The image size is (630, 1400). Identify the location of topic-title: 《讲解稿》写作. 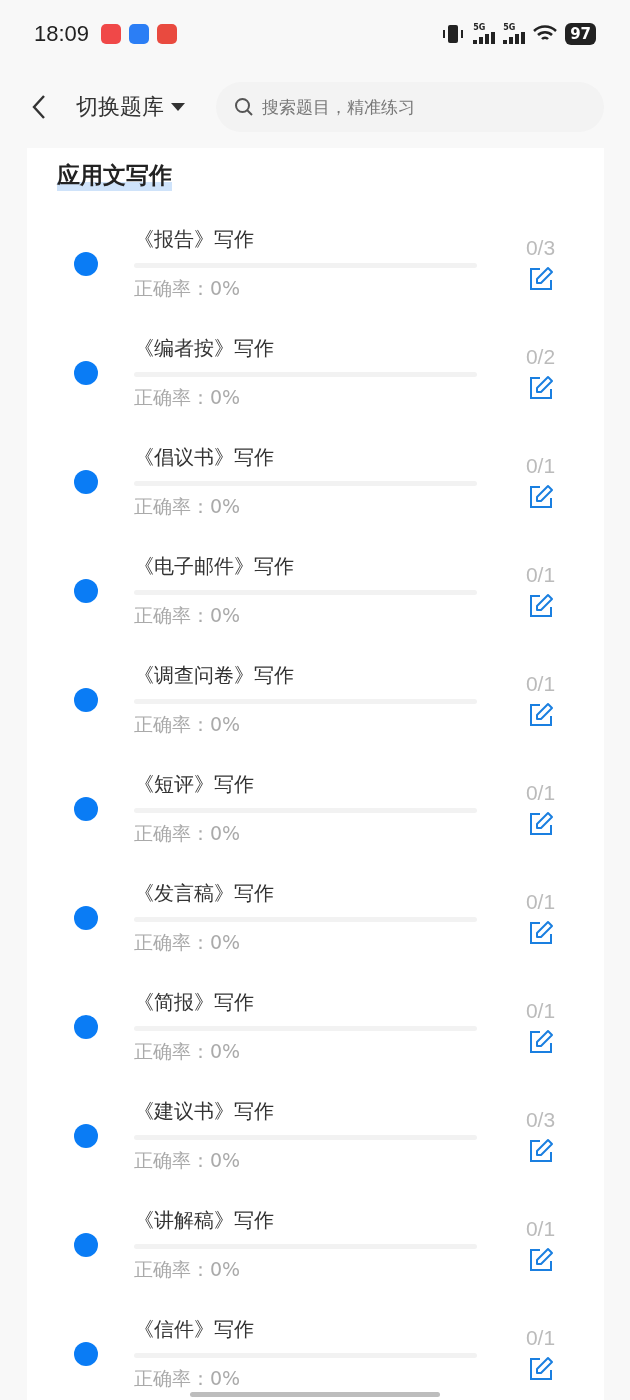
(305, 1220).